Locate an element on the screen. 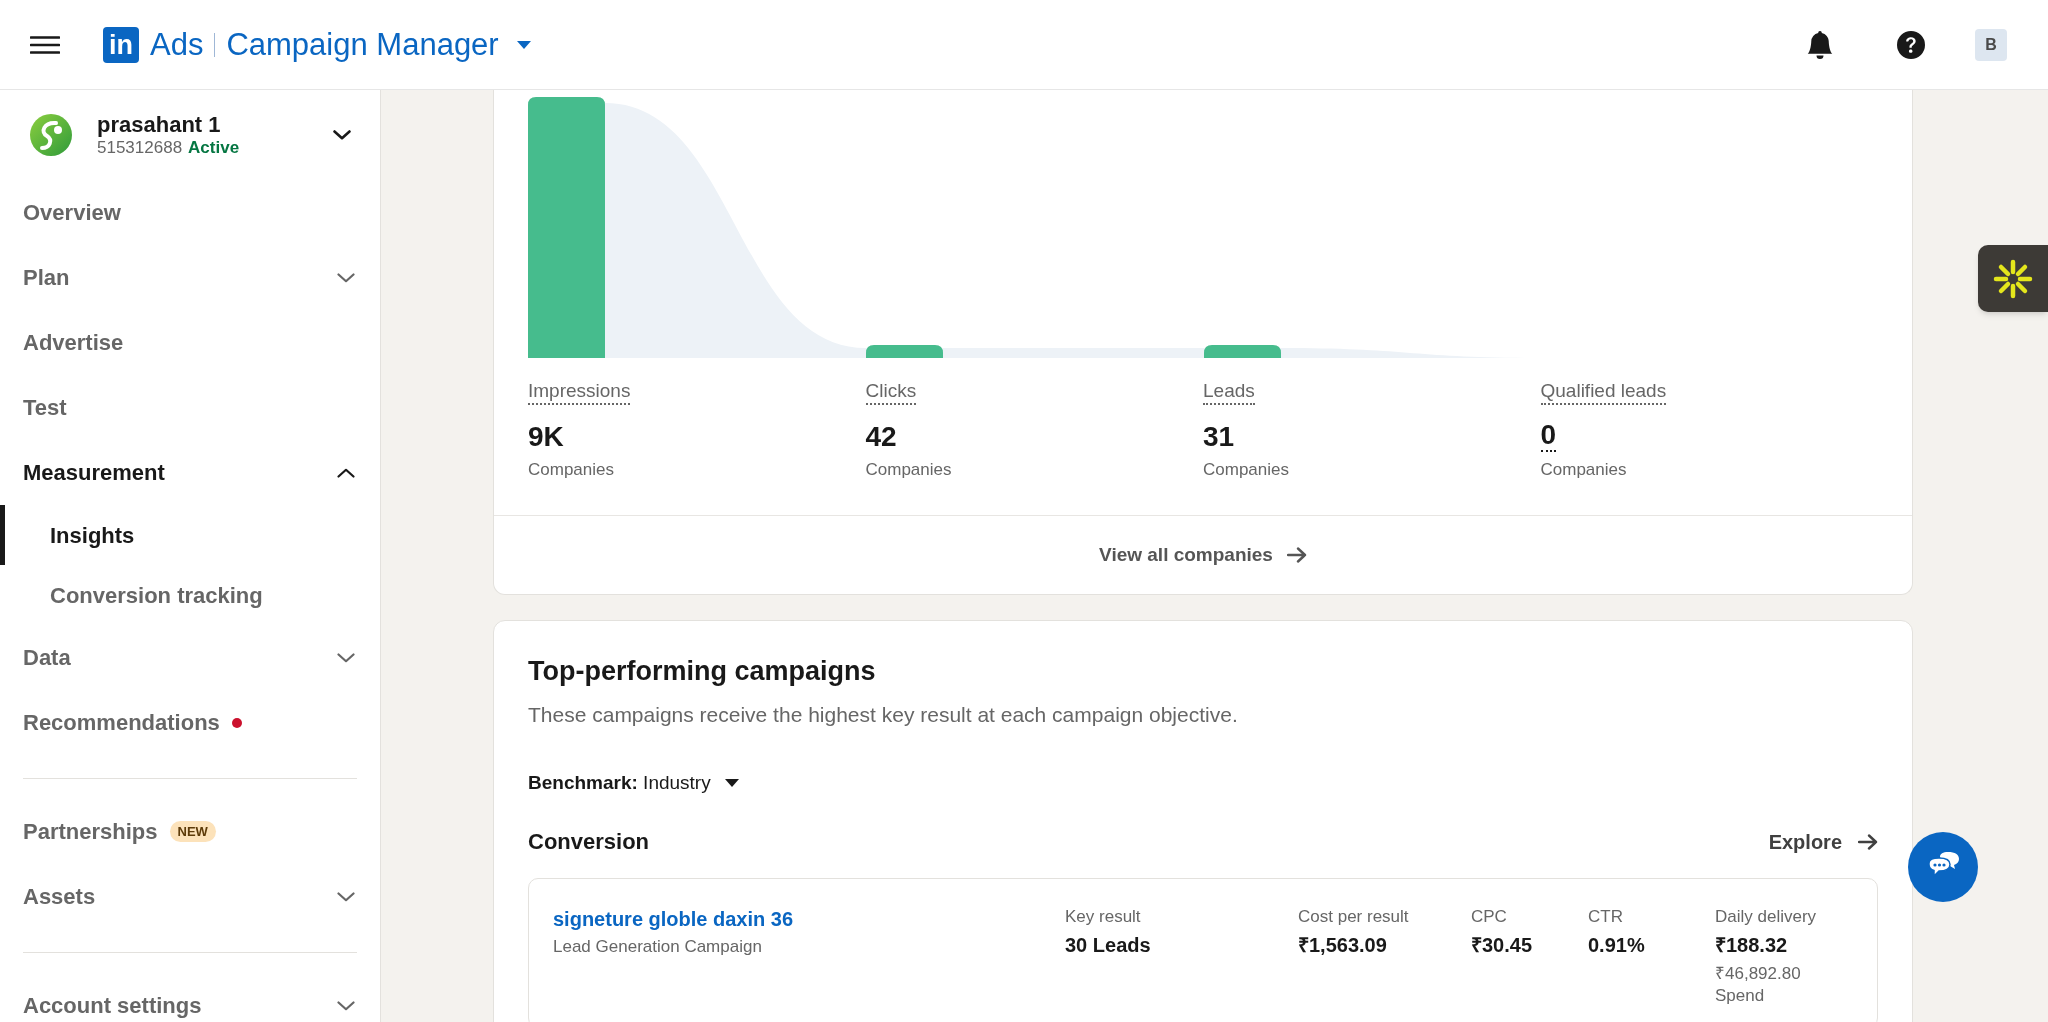 This screenshot has width=2048, height=1022. metric-value: 0 is located at coordinates (1548, 436).